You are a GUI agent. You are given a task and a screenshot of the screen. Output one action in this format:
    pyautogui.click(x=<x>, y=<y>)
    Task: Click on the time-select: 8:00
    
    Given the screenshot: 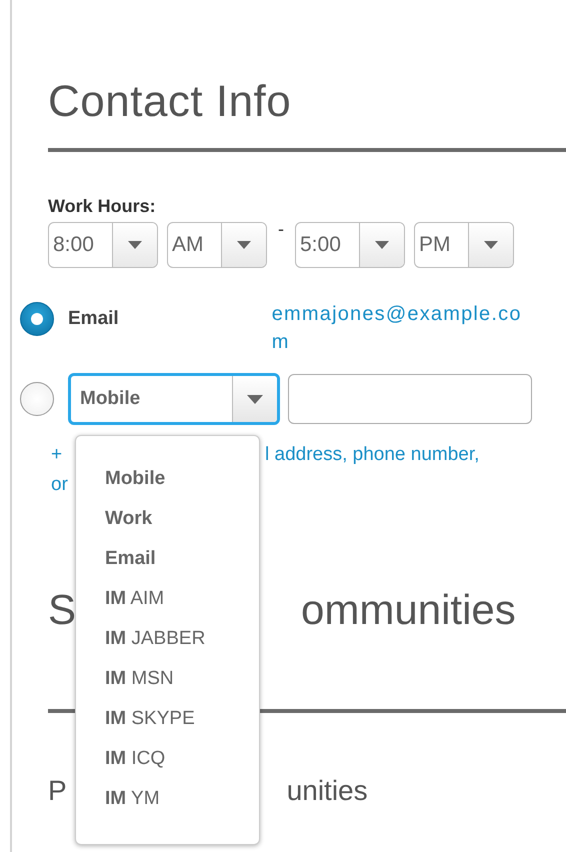 What is the action you would take?
    pyautogui.click(x=103, y=245)
    